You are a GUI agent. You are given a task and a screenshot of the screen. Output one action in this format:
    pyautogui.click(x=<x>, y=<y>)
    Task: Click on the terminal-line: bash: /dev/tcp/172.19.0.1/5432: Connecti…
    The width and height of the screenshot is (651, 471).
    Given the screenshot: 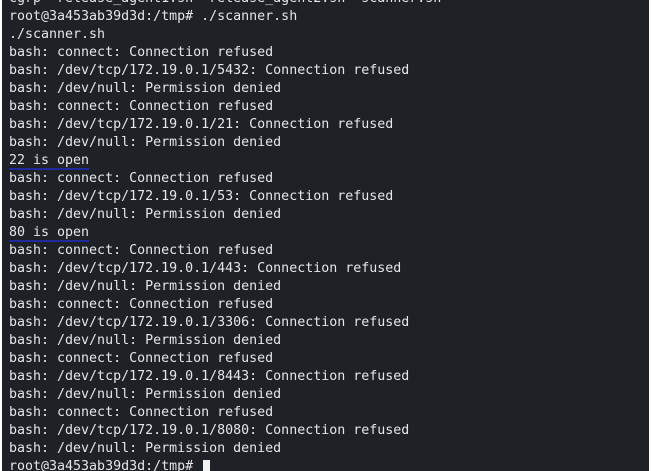 What is the action you would take?
    pyautogui.click(x=209, y=70)
    